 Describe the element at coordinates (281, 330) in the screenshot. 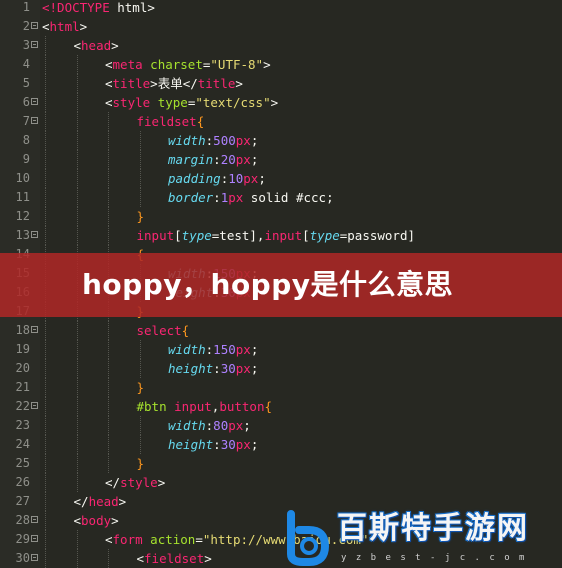

I see `code-line: 18 select{` at that location.